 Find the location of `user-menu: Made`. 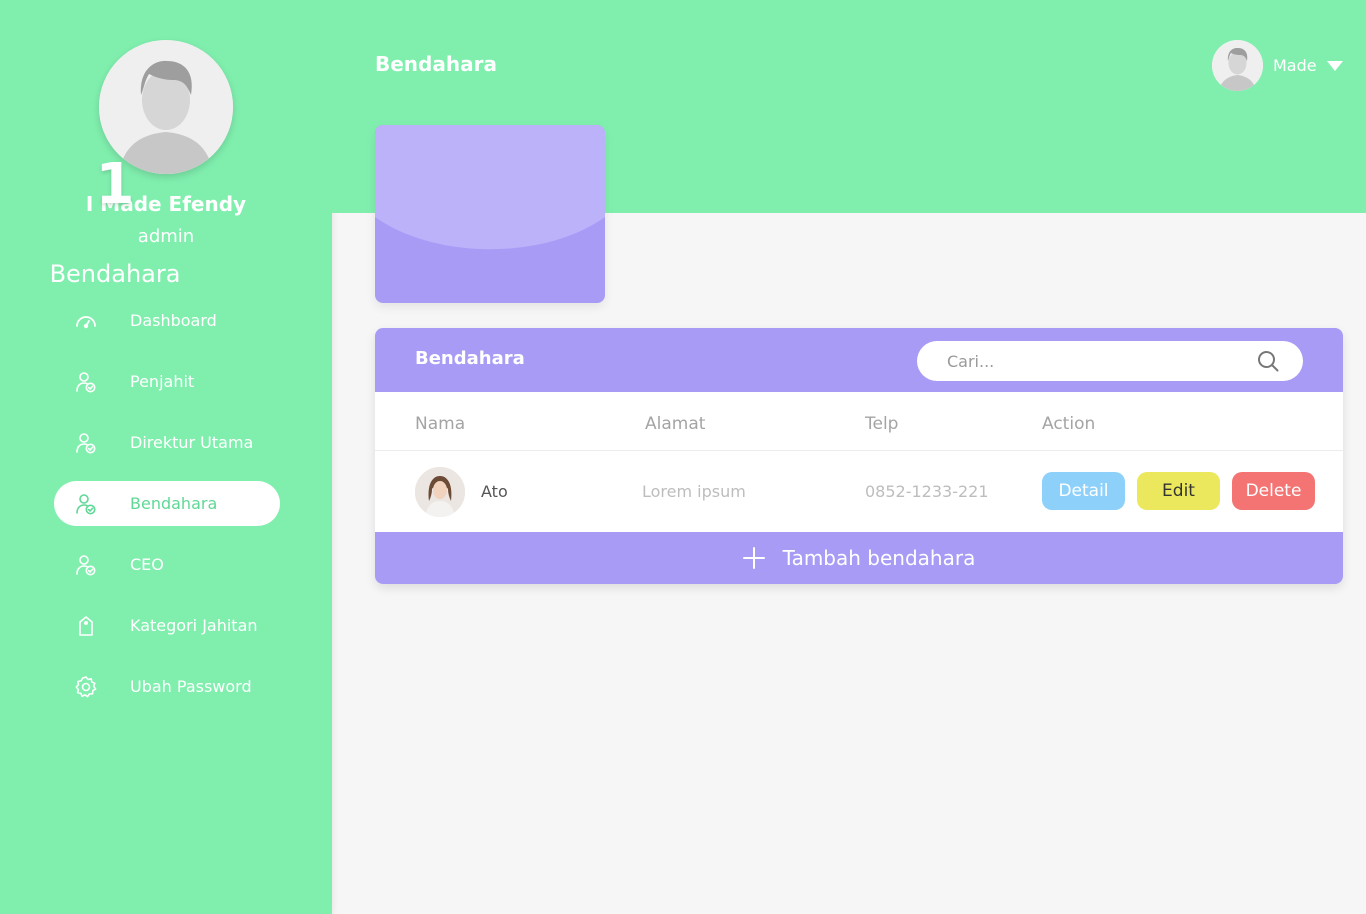

user-menu: Made is located at coordinates (1277, 65).